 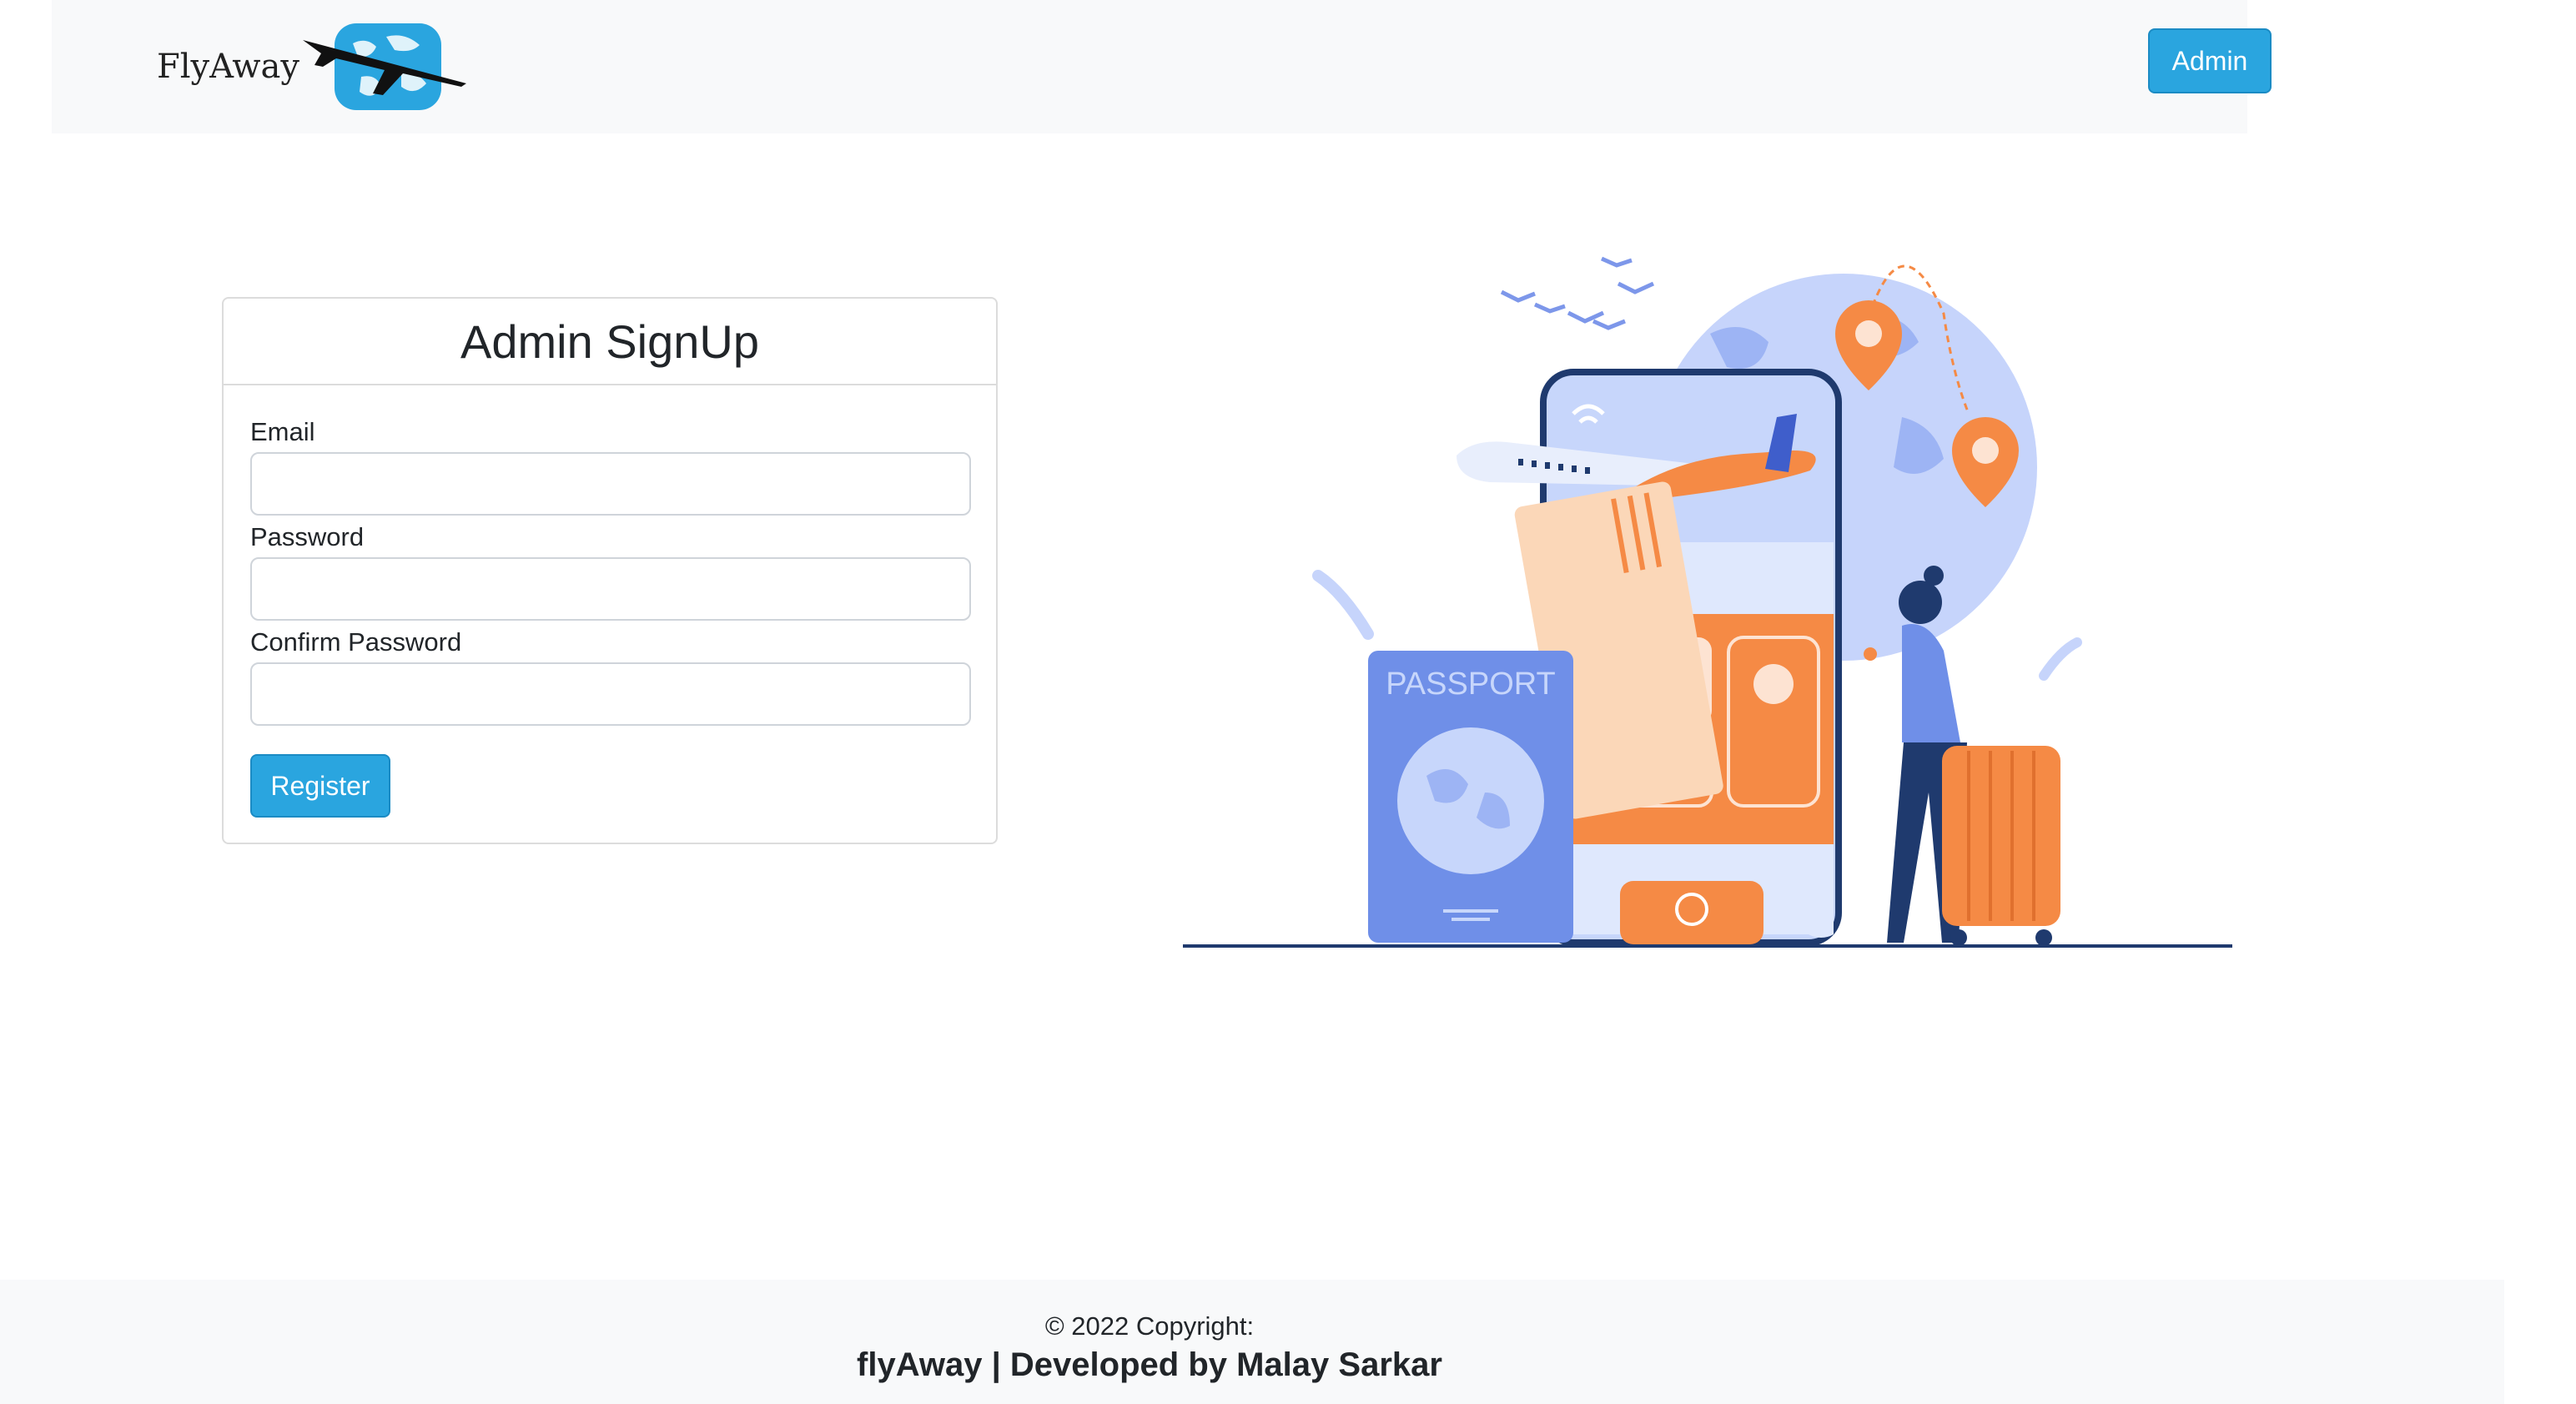 What do you see at coordinates (610, 589) in the screenshot?
I see `password-field` at bounding box center [610, 589].